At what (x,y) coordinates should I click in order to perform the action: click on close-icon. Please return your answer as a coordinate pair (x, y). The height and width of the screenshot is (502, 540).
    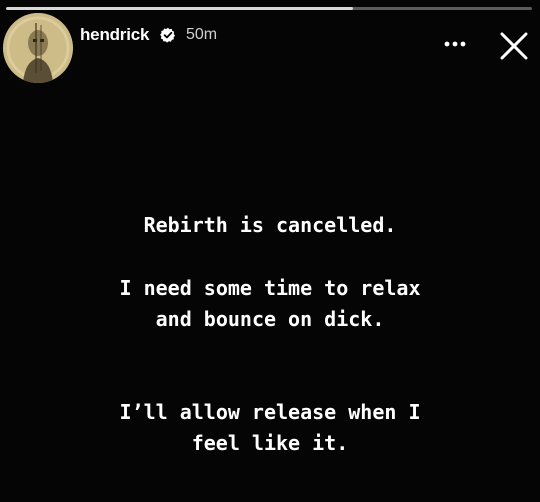
    Looking at the image, I should click on (514, 46).